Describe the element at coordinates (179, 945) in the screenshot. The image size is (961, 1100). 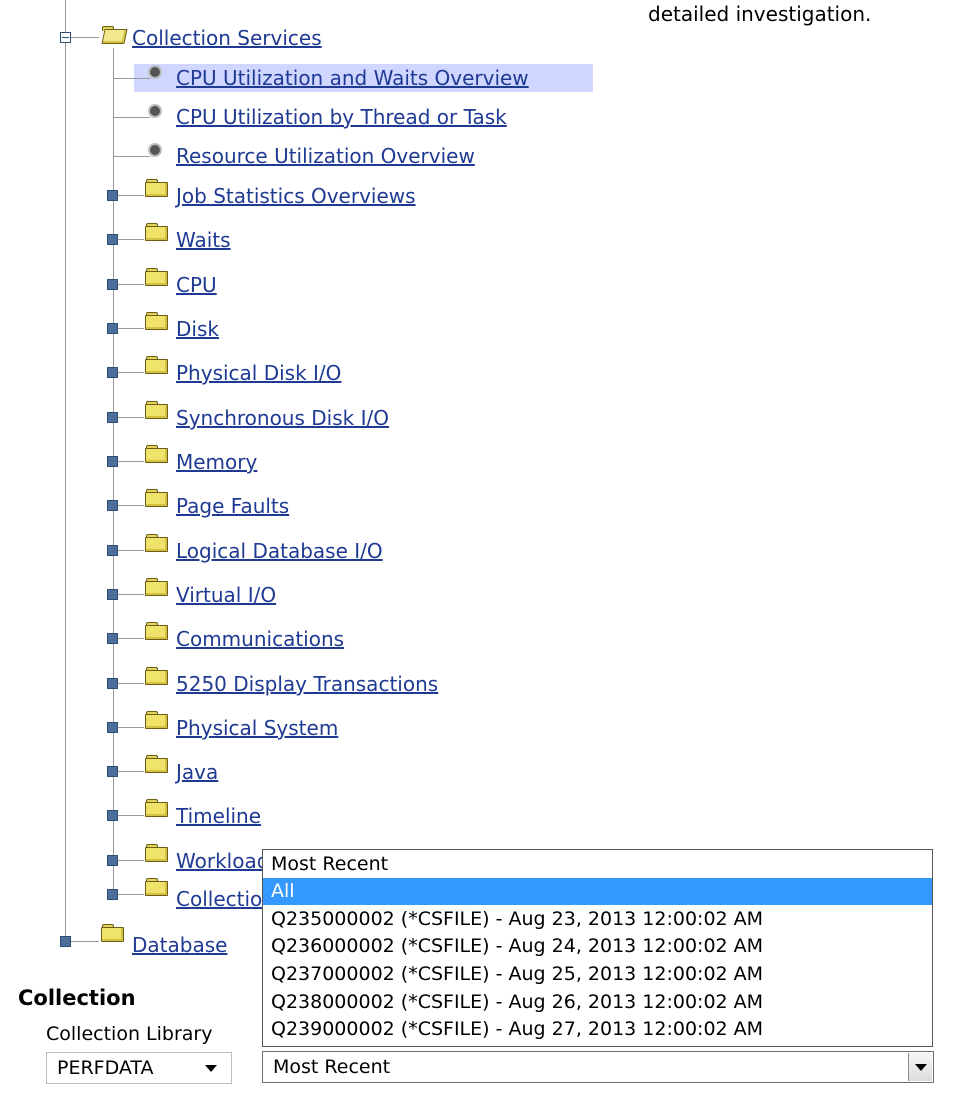
I see `tree-item-database: Database` at that location.